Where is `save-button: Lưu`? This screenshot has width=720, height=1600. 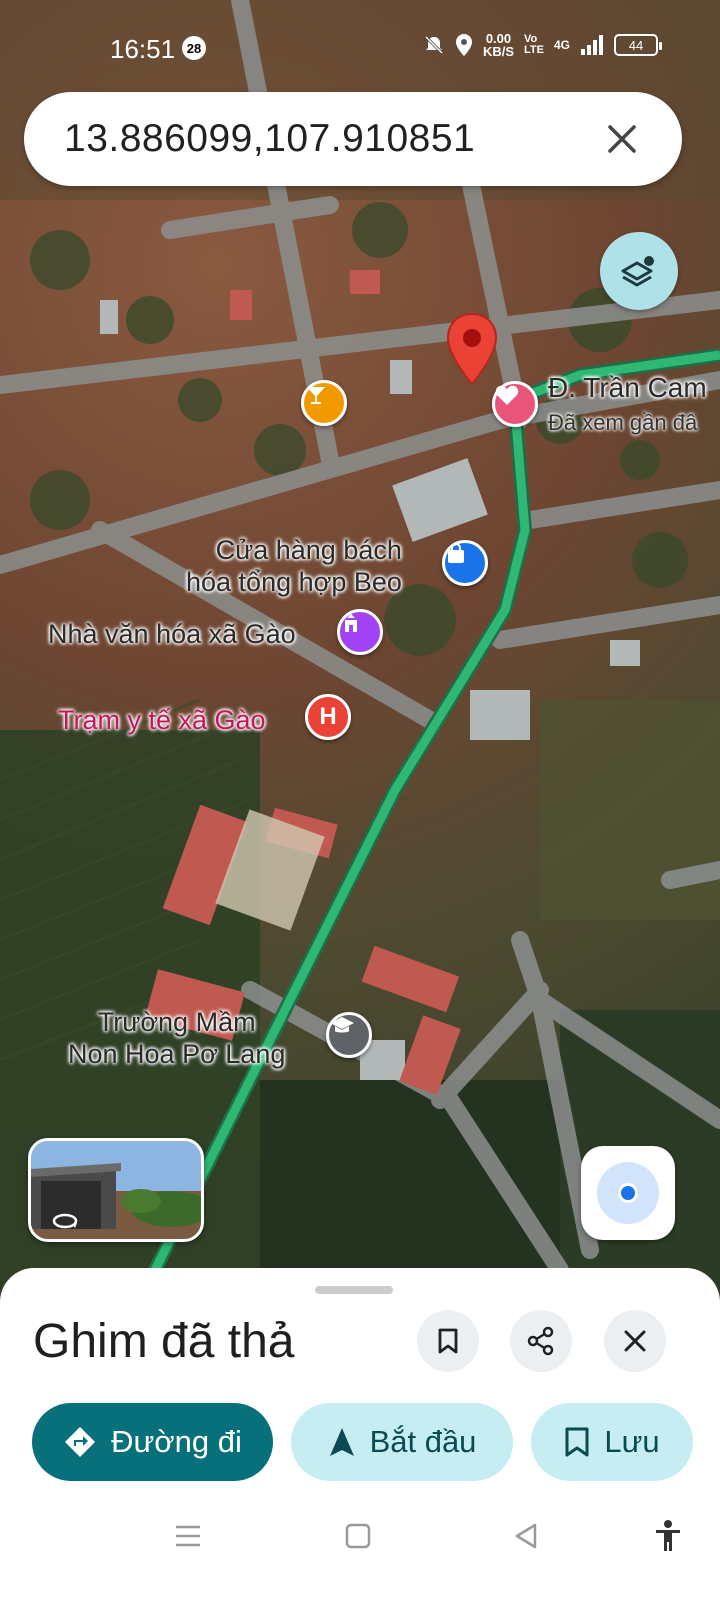 save-button: Lưu is located at coordinates (612, 1442).